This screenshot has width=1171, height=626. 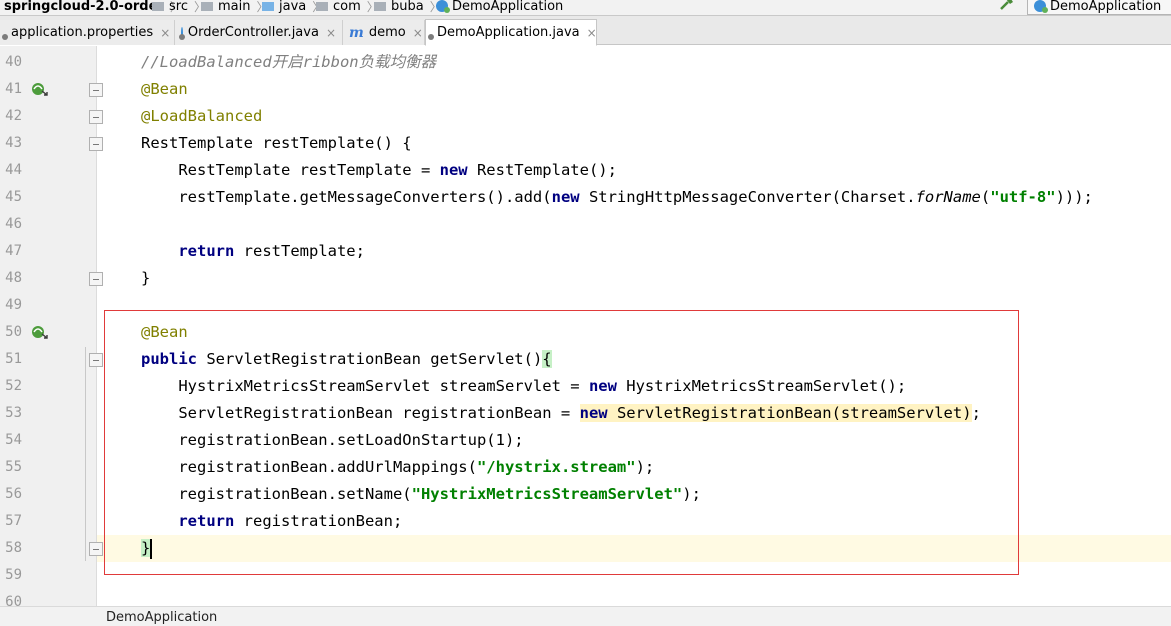 What do you see at coordinates (235, 7) in the screenshot?
I see `breadcrumb-item-main: main〉` at bounding box center [235, 7].